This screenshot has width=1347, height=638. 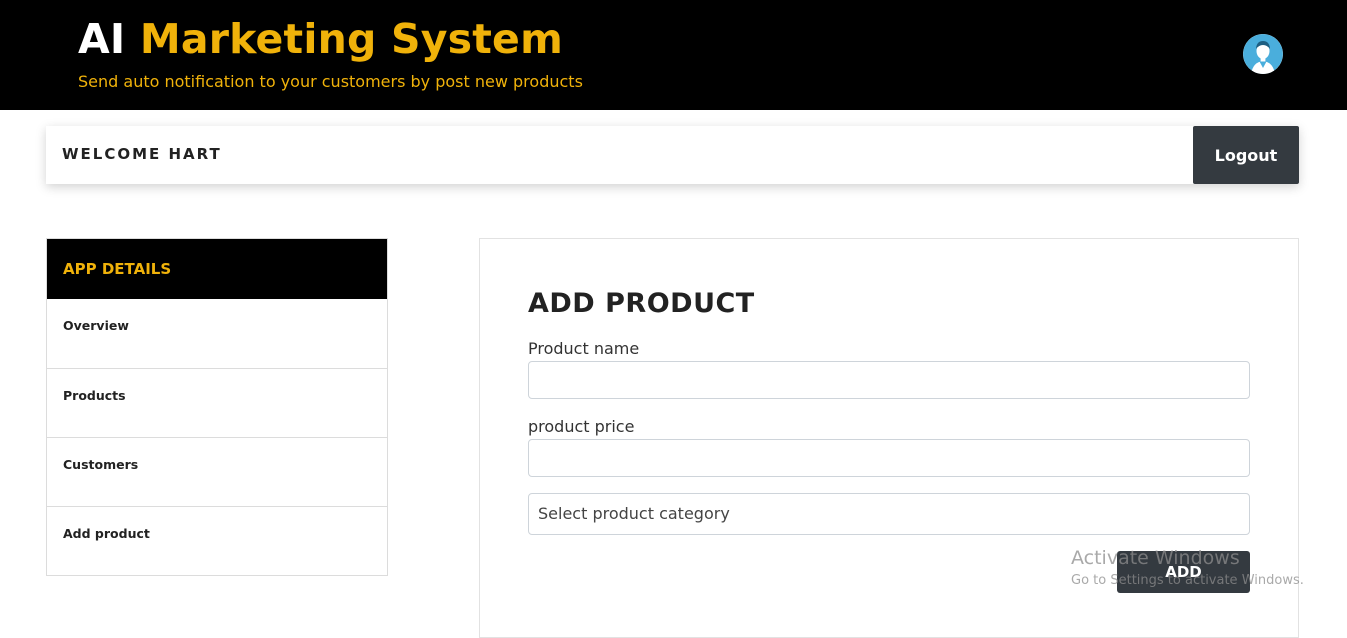 What do you see at coordinates (1246, 155) in the screenshot?
I see `logout-button: Logout` at bounding box center [1246, 155].